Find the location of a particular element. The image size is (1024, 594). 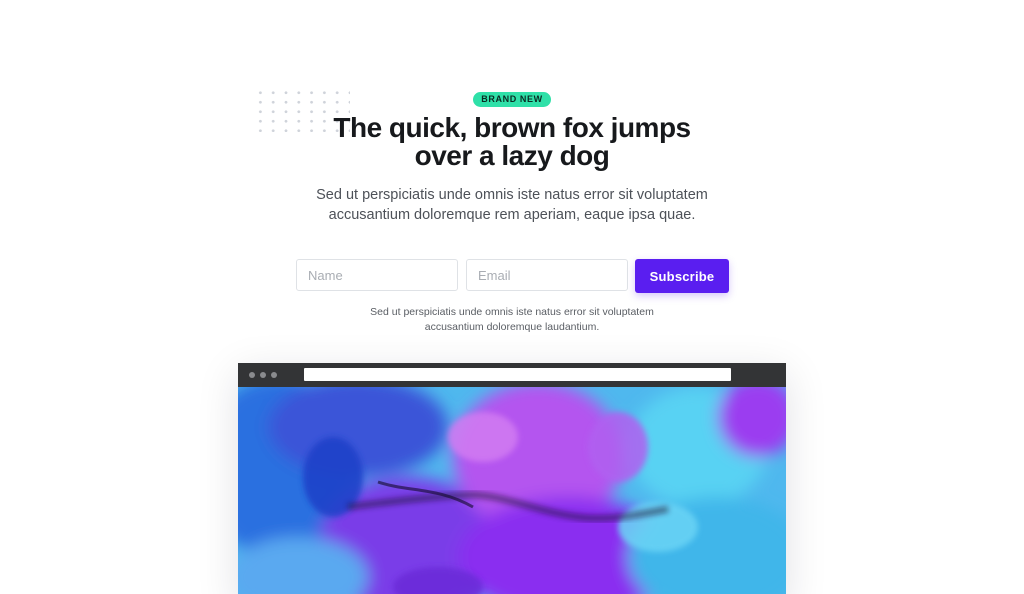

hero-title-line1: The quick, brown fox jumps is located at coordinates (512, 127).